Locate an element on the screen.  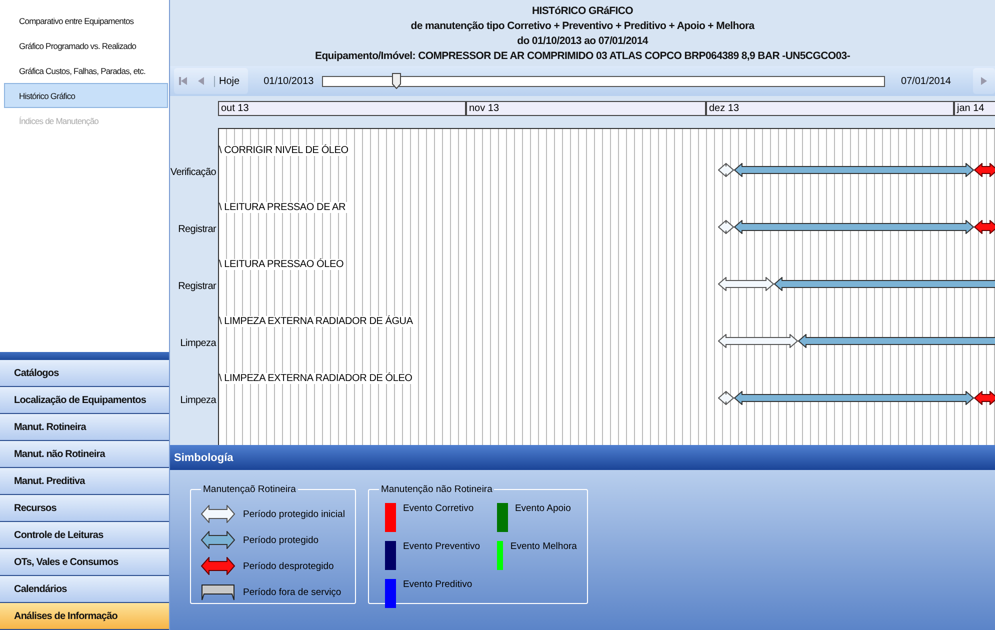
group-caption: Manutenção não Rotineira is located at coordinates (437, 489).